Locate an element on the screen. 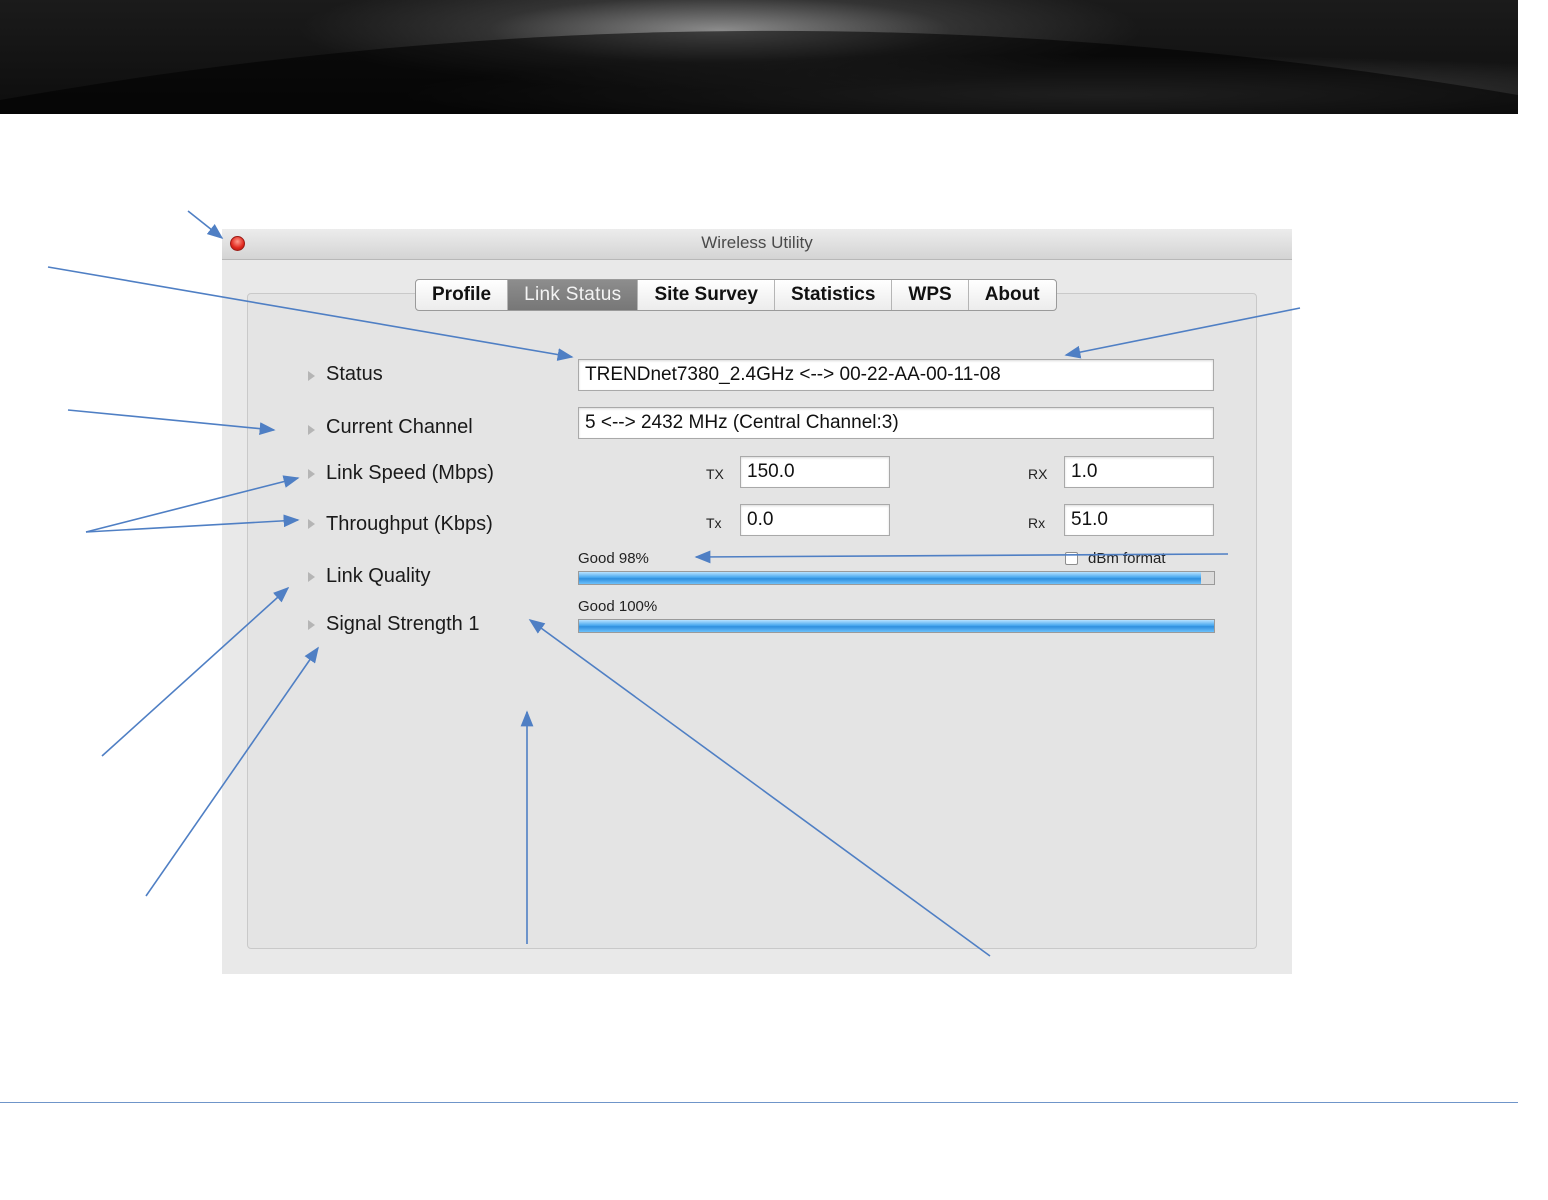 The width and height of the screenshot is (1548, 1200). link-speed-label: Link Speed (Mbps) is located at coordinates (410, 473).